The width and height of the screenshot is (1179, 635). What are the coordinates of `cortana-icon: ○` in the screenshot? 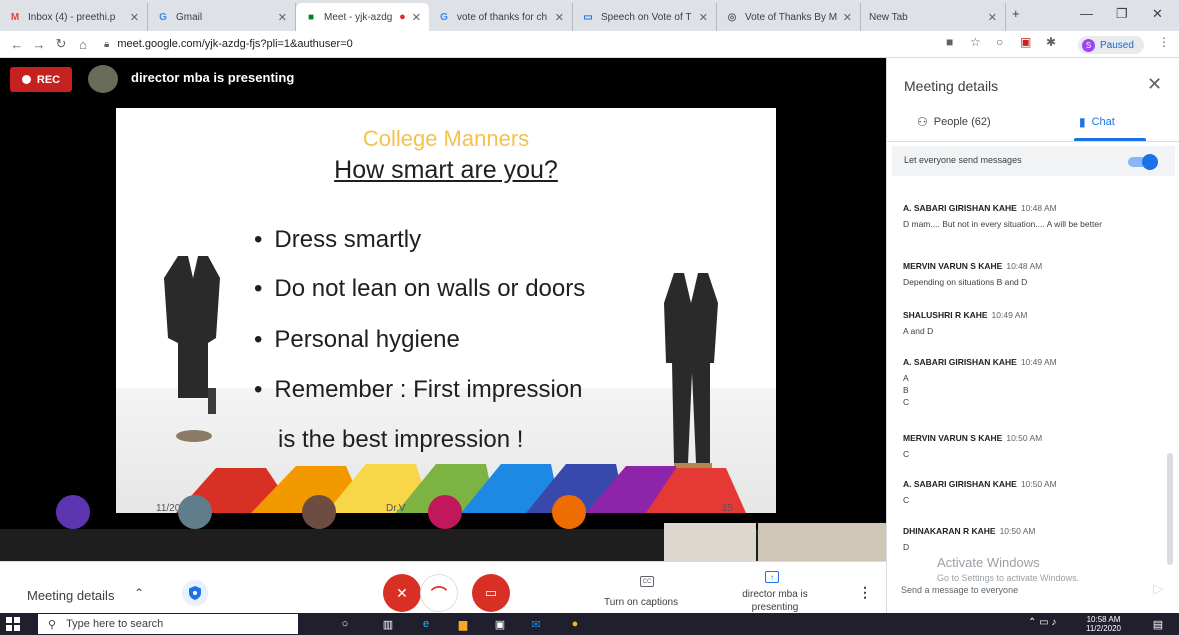 It's located at (345, 624).